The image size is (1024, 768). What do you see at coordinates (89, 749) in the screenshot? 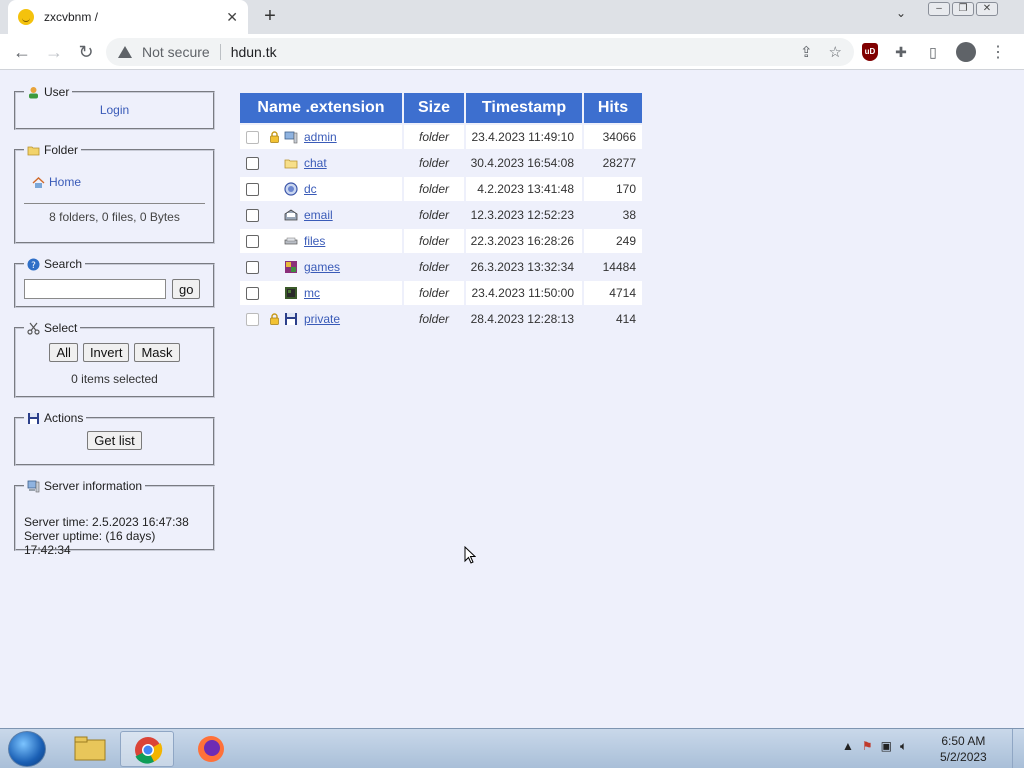
I see `taskbar-explorer` at bounding box center [89, 749].